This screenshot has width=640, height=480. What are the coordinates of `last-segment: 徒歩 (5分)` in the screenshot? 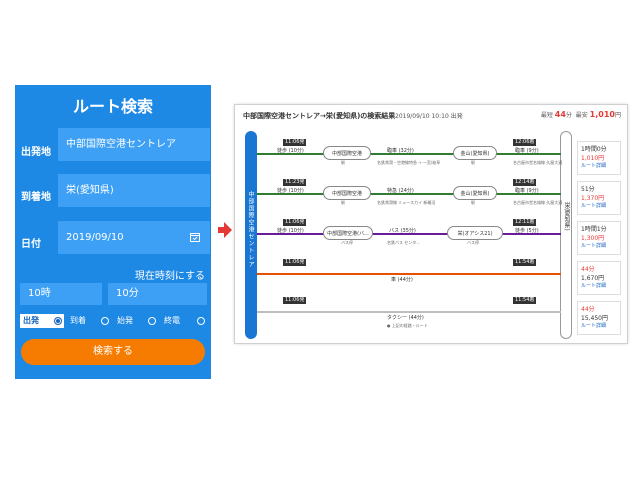 It's located at (527, 231).